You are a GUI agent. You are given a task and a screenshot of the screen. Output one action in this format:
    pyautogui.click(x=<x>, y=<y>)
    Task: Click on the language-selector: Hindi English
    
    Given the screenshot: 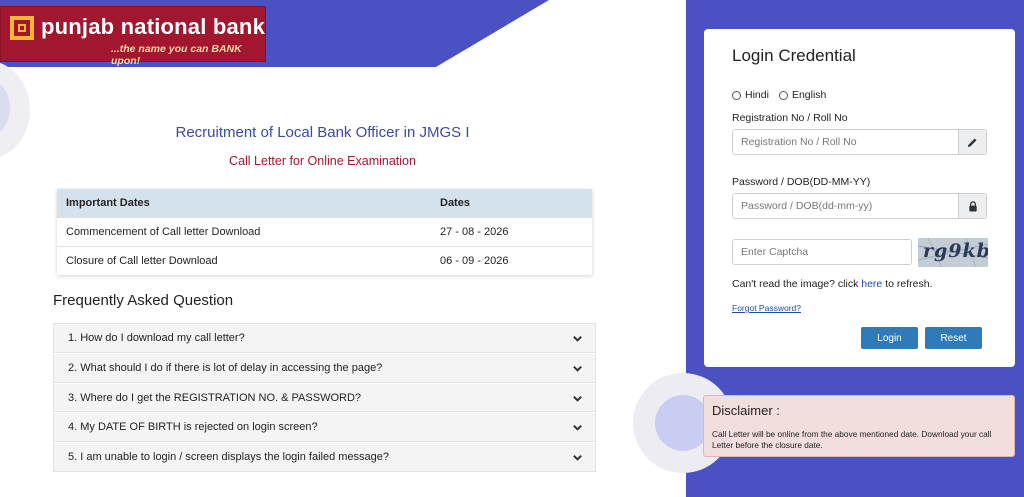 What is the action you would take?
    pyautogui.click(x=781, y=95)
    